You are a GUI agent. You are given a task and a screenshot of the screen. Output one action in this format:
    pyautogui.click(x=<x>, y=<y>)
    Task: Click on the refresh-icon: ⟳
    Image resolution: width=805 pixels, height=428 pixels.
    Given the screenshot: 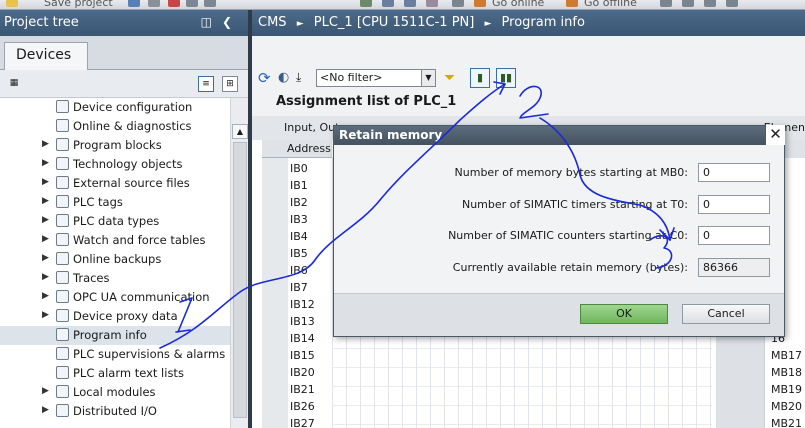 What is the action you would take?
    pyautogui.click(x=266, y=78)
    